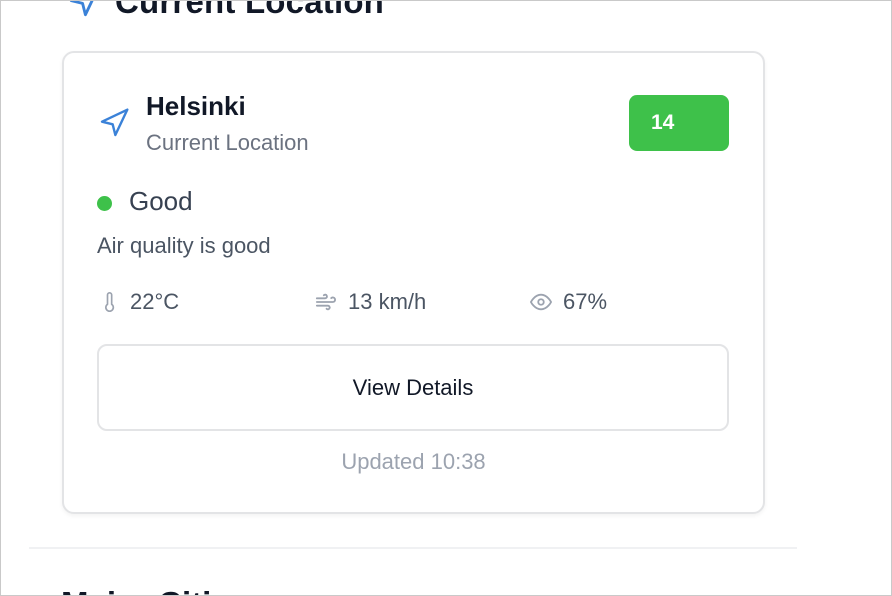  What do you see at coordinates (196, 106) in the screenshot?
I see `city-name: Helsinki` at bounding box center [196, 106].